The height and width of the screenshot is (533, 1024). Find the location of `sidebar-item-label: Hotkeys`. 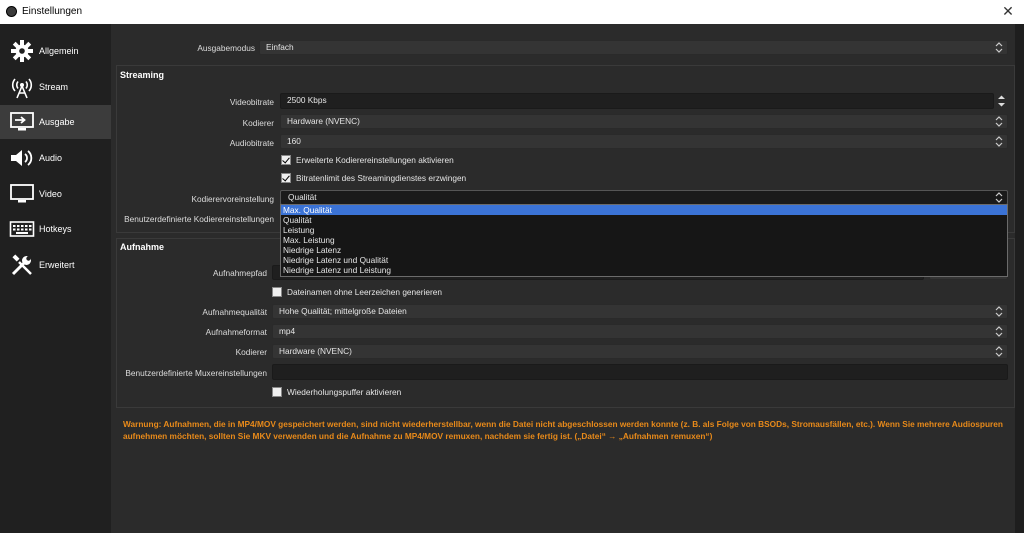

sidebar-item-label: Hotkeys is located at coordinates (55, 229).